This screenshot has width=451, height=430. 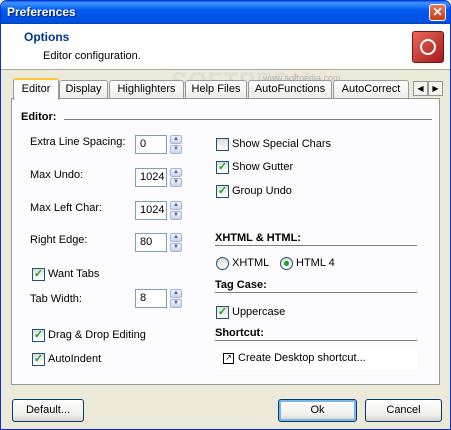 I want to click on shortcut-arrow-icon: ↗, so click(x=228, y=358).